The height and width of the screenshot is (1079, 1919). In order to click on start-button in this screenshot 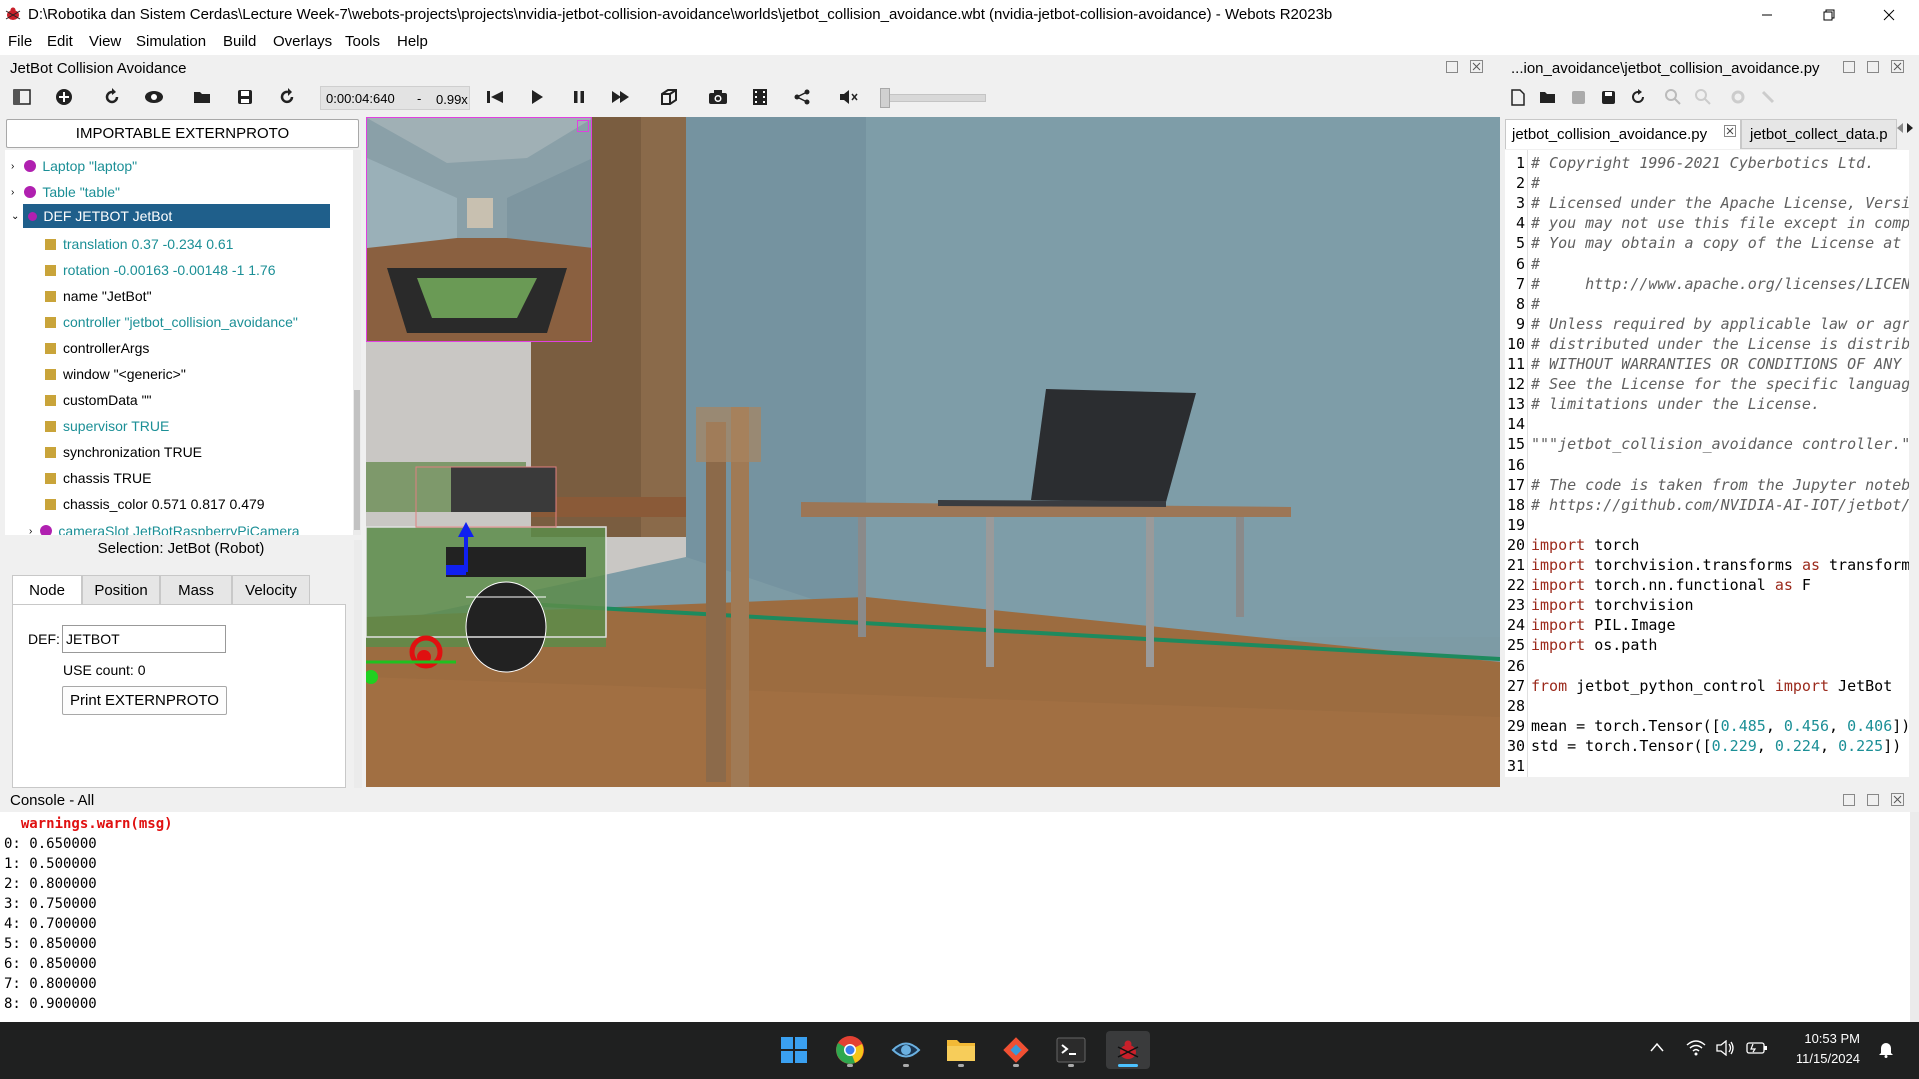, I will do `click(794, 1050)`.